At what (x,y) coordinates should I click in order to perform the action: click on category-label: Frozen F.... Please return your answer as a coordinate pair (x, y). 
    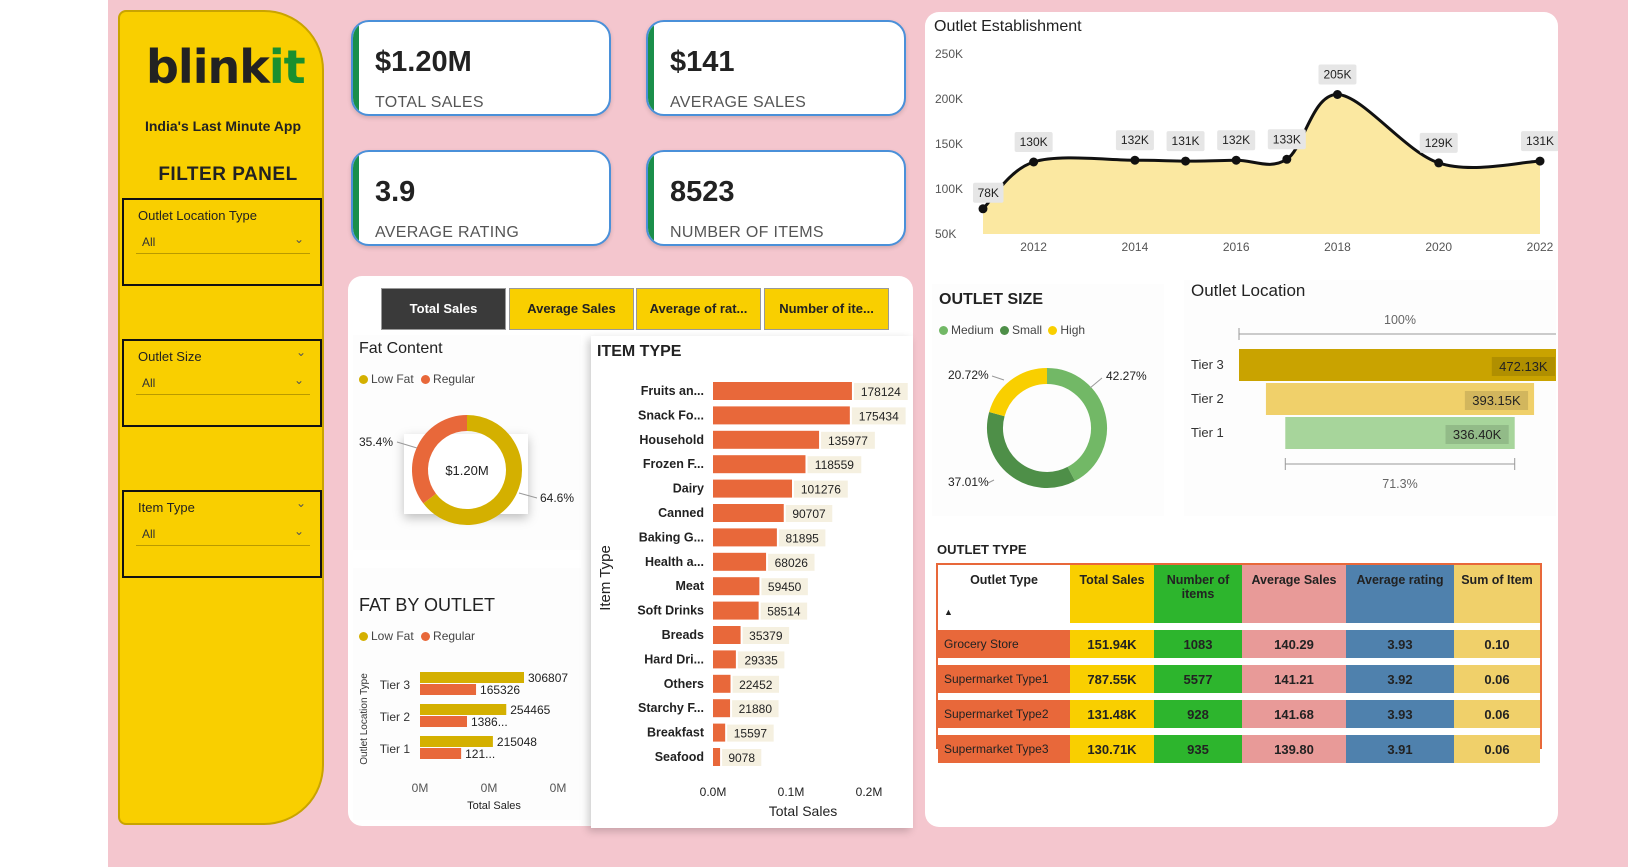
    Looking at the image, I should click on (673, 464).